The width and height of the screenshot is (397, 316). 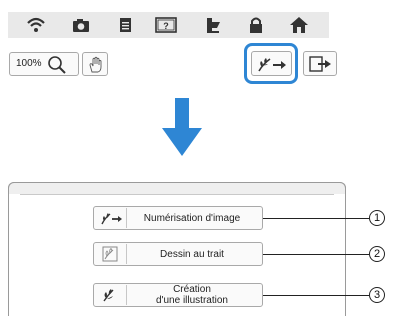 I want to click on next-page-button, so click(x=320, y=63).